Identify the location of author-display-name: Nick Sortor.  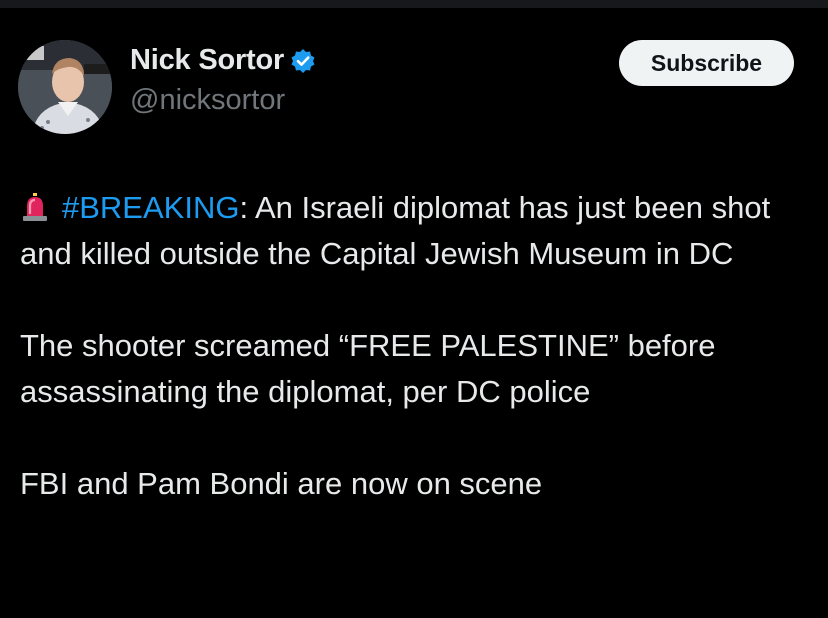
(207, 60).